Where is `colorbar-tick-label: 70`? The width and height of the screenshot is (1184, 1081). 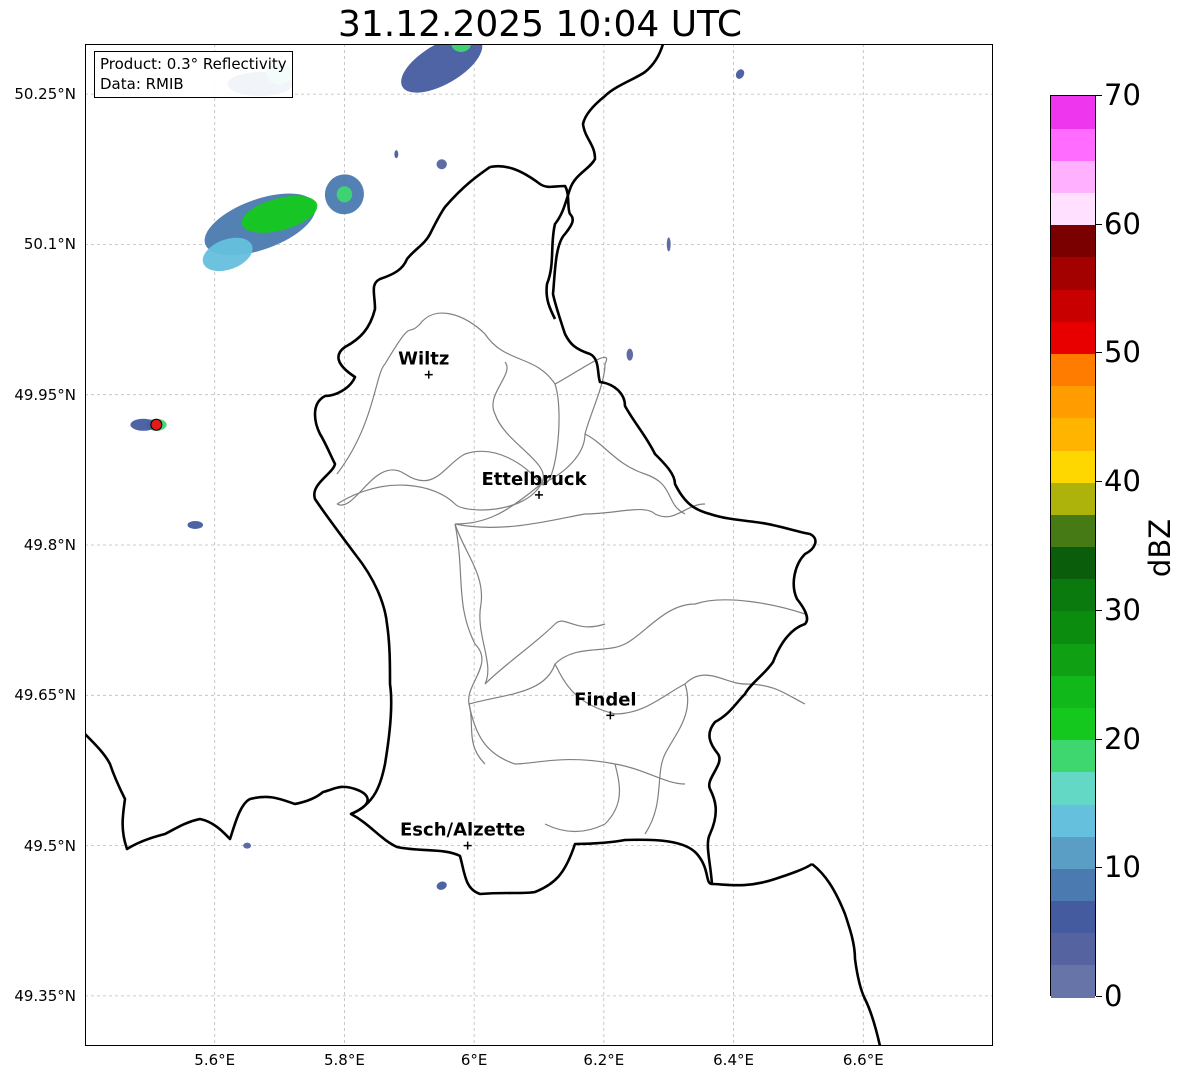 colorbar-tick-label: 70 is located at coordinates (1122, 95).